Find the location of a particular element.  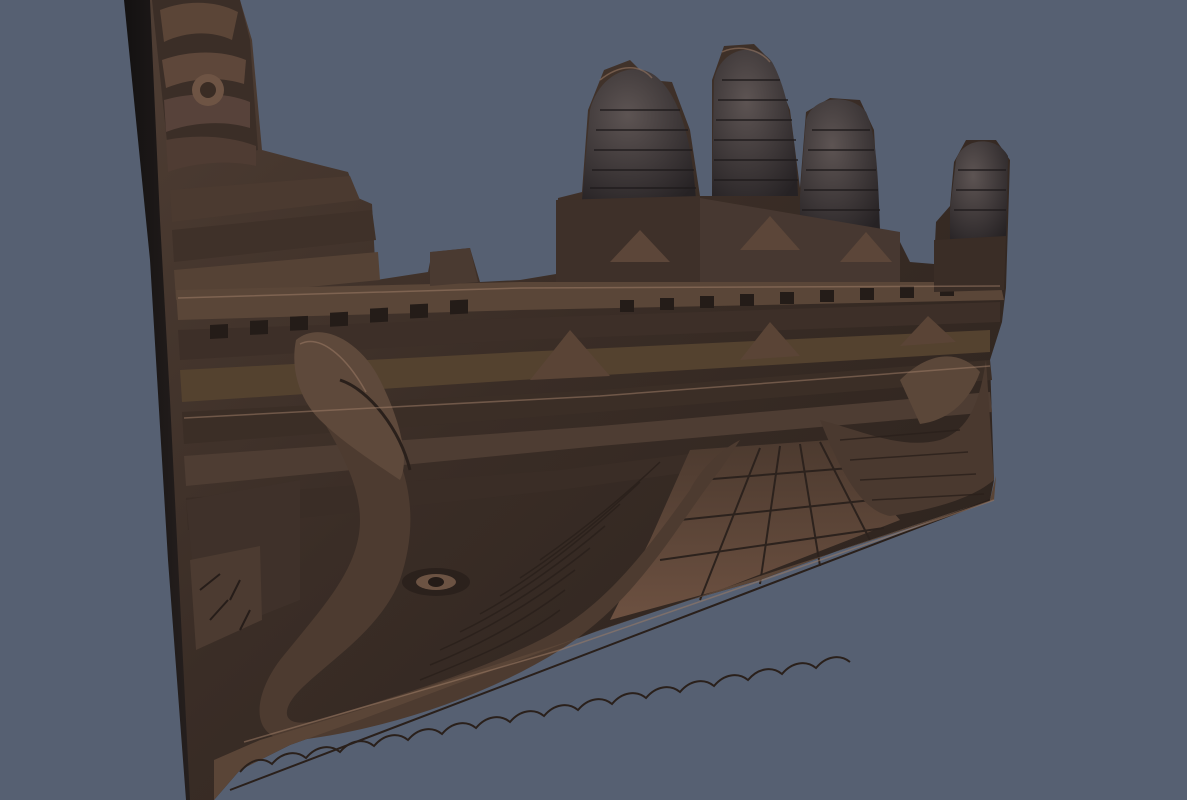

eye-motif is located at coordinates (436, 582).